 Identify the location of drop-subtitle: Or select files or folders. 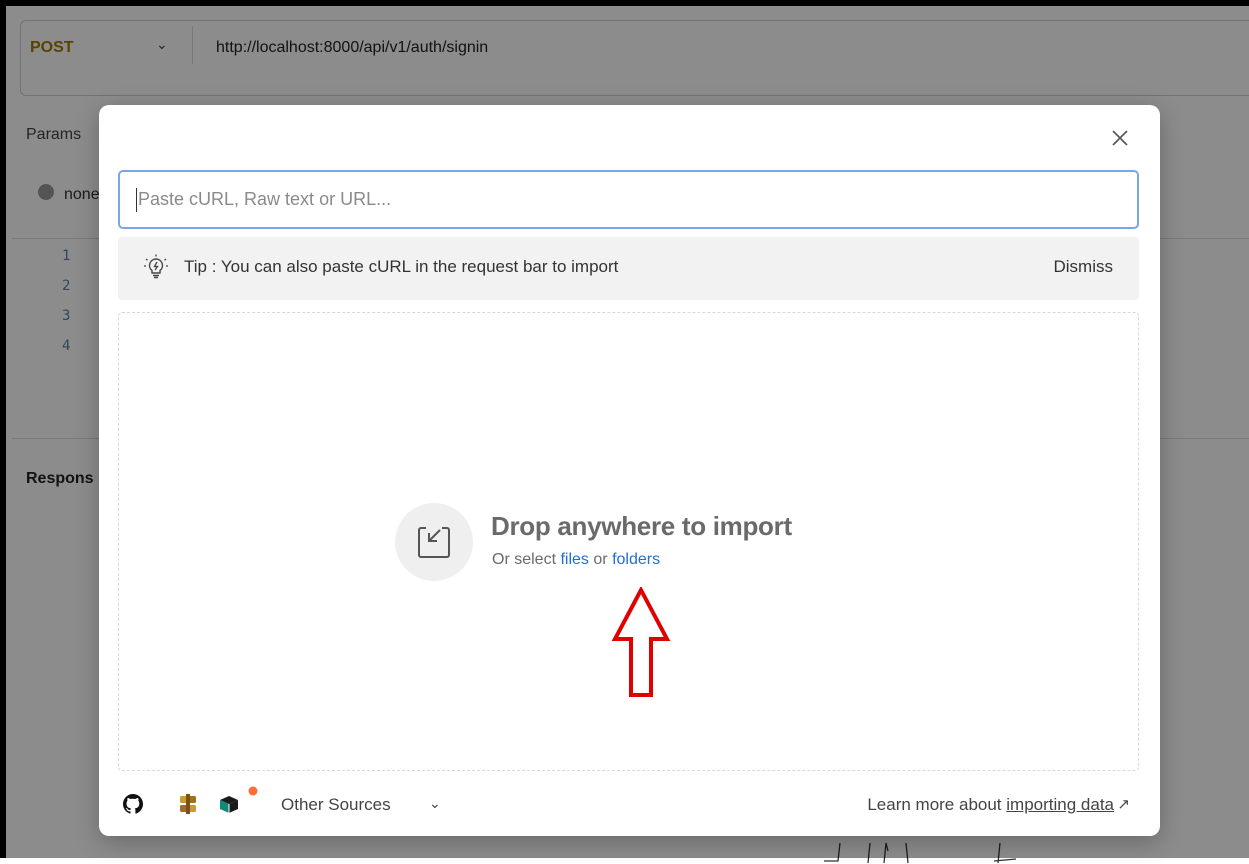
(576, 560).